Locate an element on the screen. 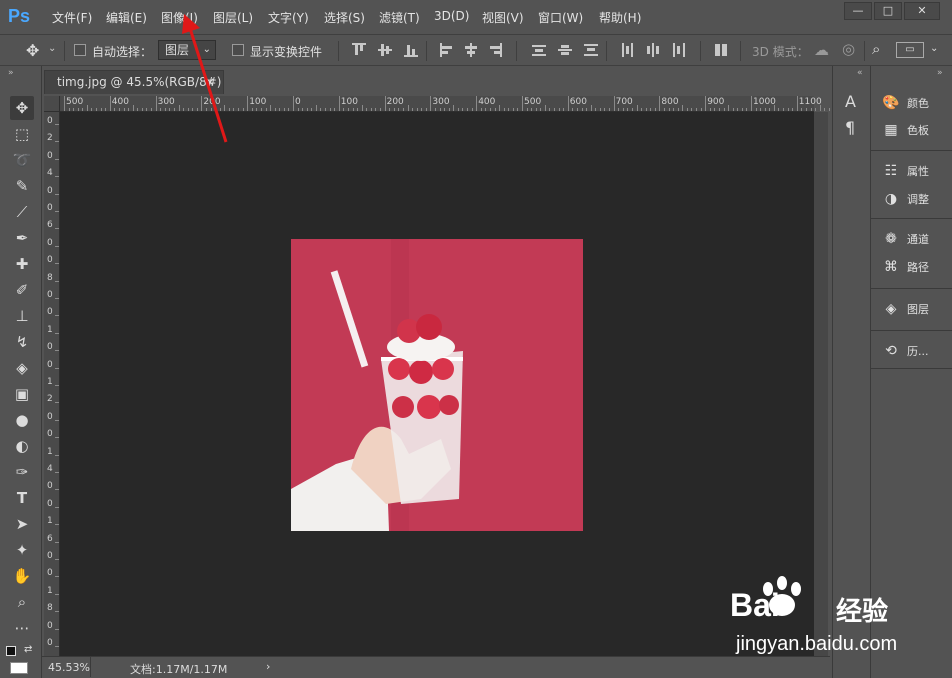 This screenshot has height=678, width=952. more-tools-icon: ⋯ is located at coordinates (22, 628).